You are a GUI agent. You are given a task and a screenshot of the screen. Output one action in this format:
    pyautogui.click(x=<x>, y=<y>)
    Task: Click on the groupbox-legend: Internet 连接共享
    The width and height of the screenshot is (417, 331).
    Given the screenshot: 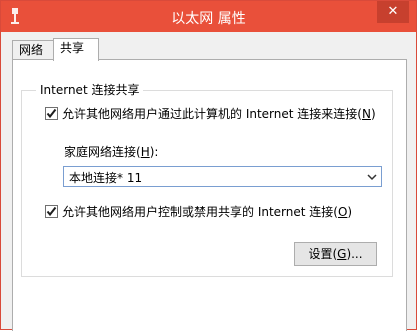 What is the action you would take?
    pyautogui.click(x=90, y=89)
    